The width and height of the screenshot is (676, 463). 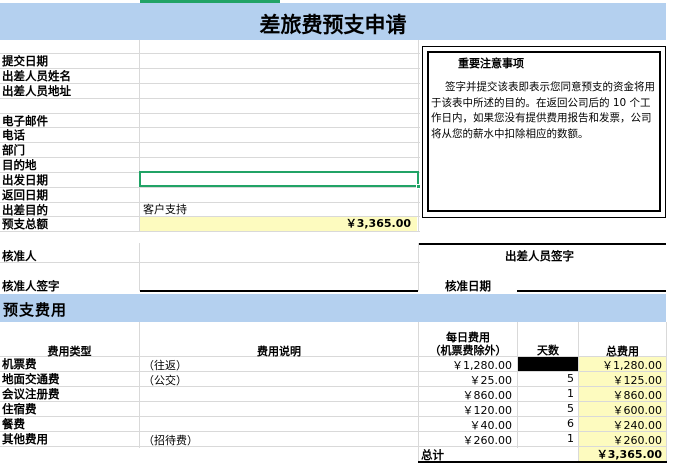 I want to click on total-advance-field: ￥3,365.00, so click(x=278, y=224).